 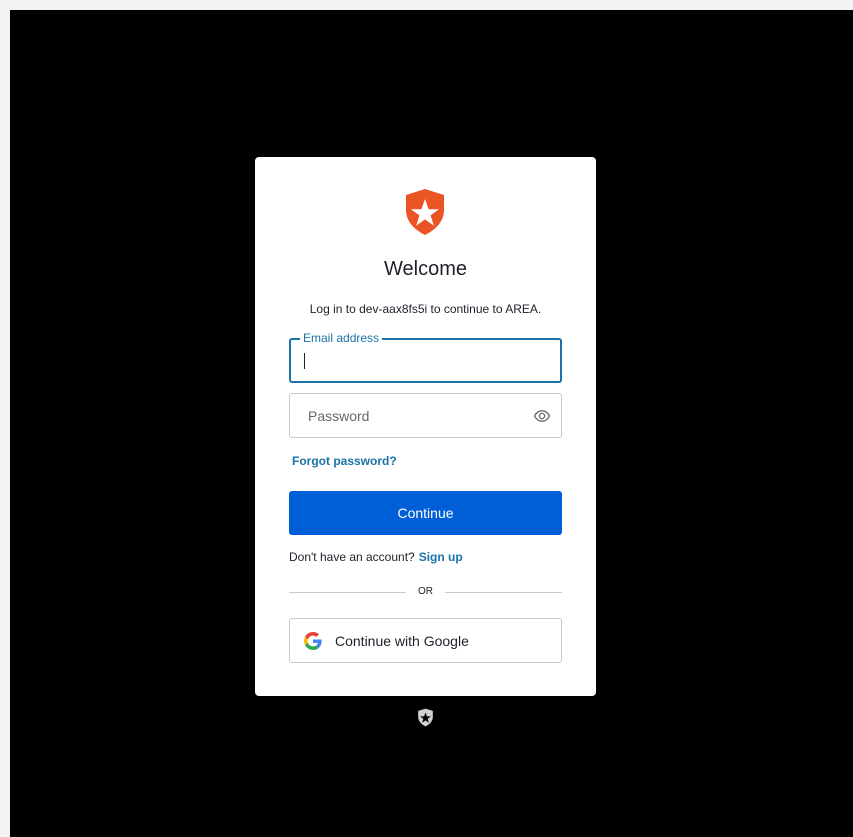 What do you see at coordinates (425, 269) in the screenshot?
I see `page-title: Welcome` at bounding box center [425, 269].